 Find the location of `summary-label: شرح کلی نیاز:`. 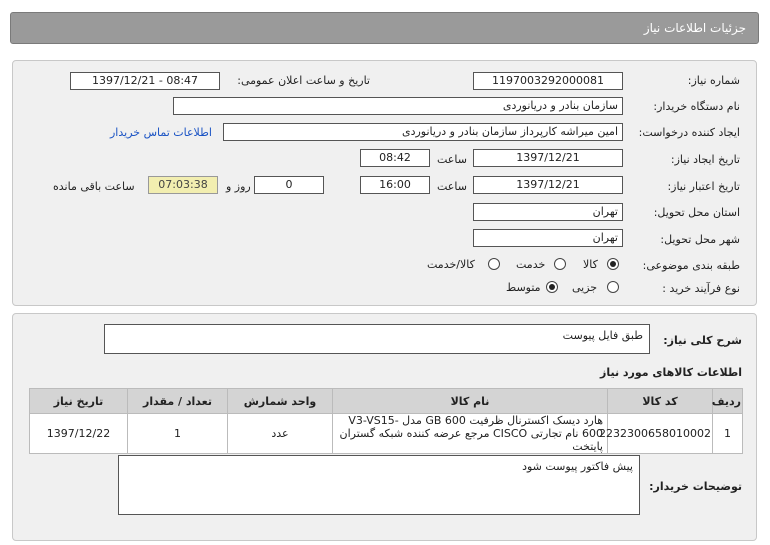

summary-label: شرح کلی نیاز: is located at coordinates (702, 340).